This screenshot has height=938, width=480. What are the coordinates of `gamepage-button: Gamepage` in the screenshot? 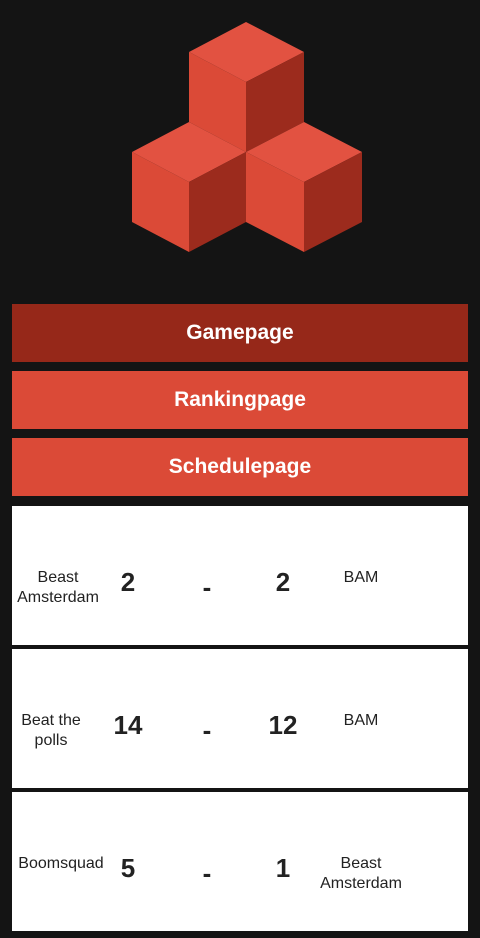 It's located at (240, 333).